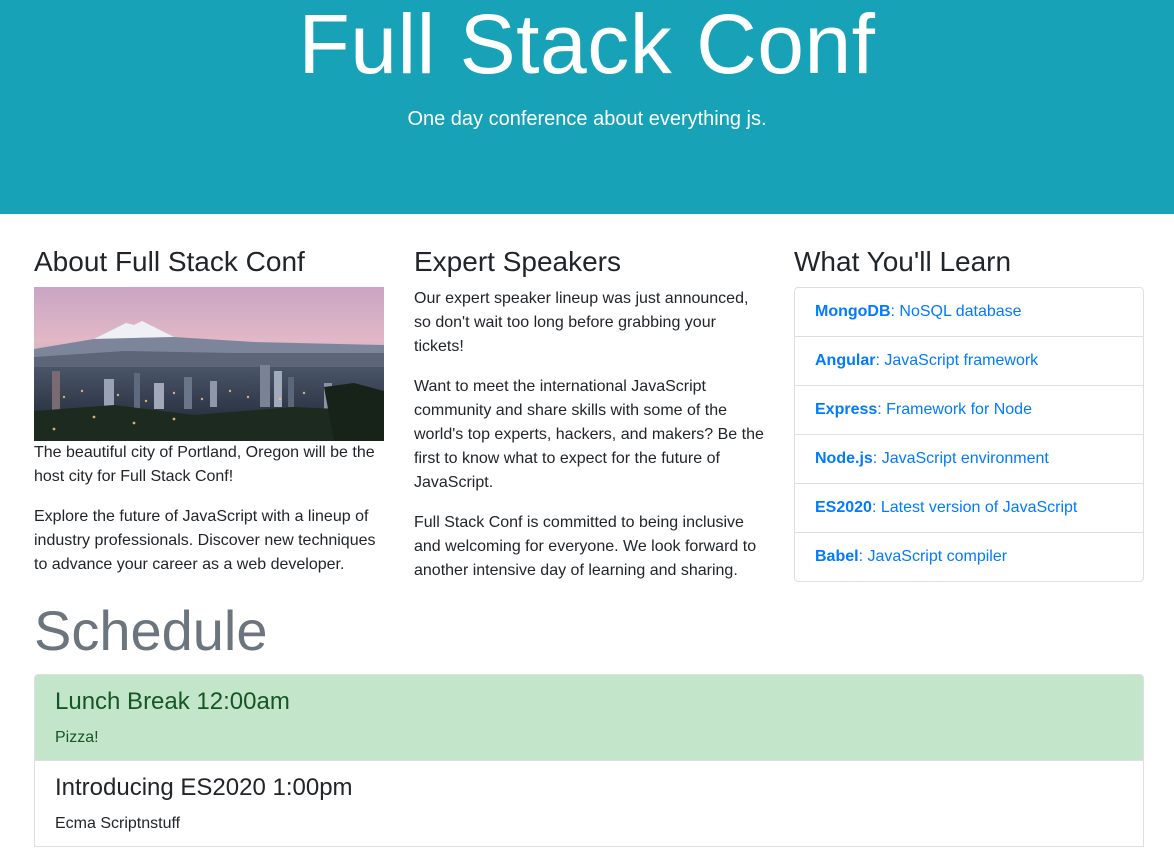  What do you see at coordinates (169, 261) in the screenshot?
I see `about-heading: About Full Stack Conf` at bounding box center [169, 261].